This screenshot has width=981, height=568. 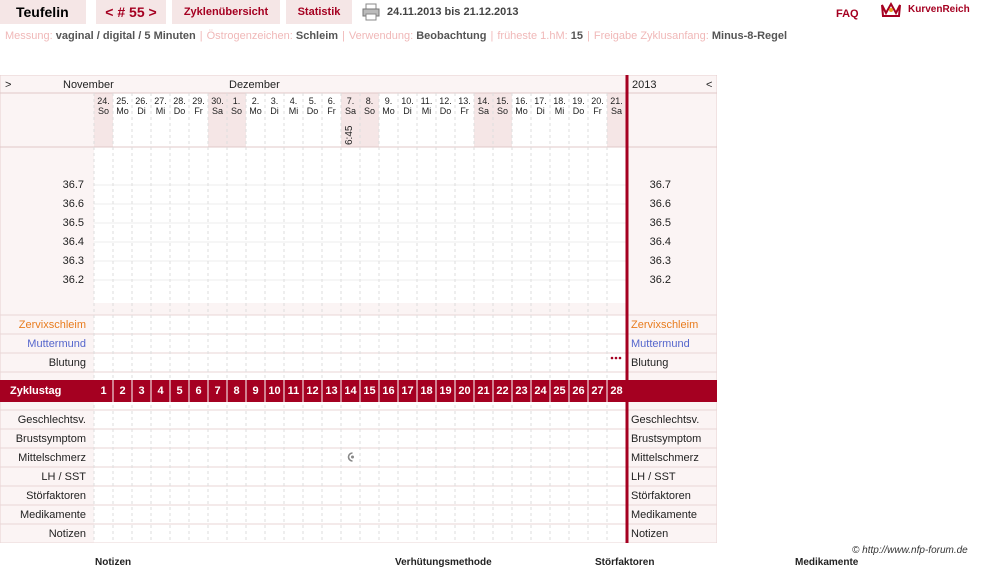 What do you see at coordinates (388, 391) in the screenshot?
I see `cycle-day-number: 16` at bounding box center [388, 391].